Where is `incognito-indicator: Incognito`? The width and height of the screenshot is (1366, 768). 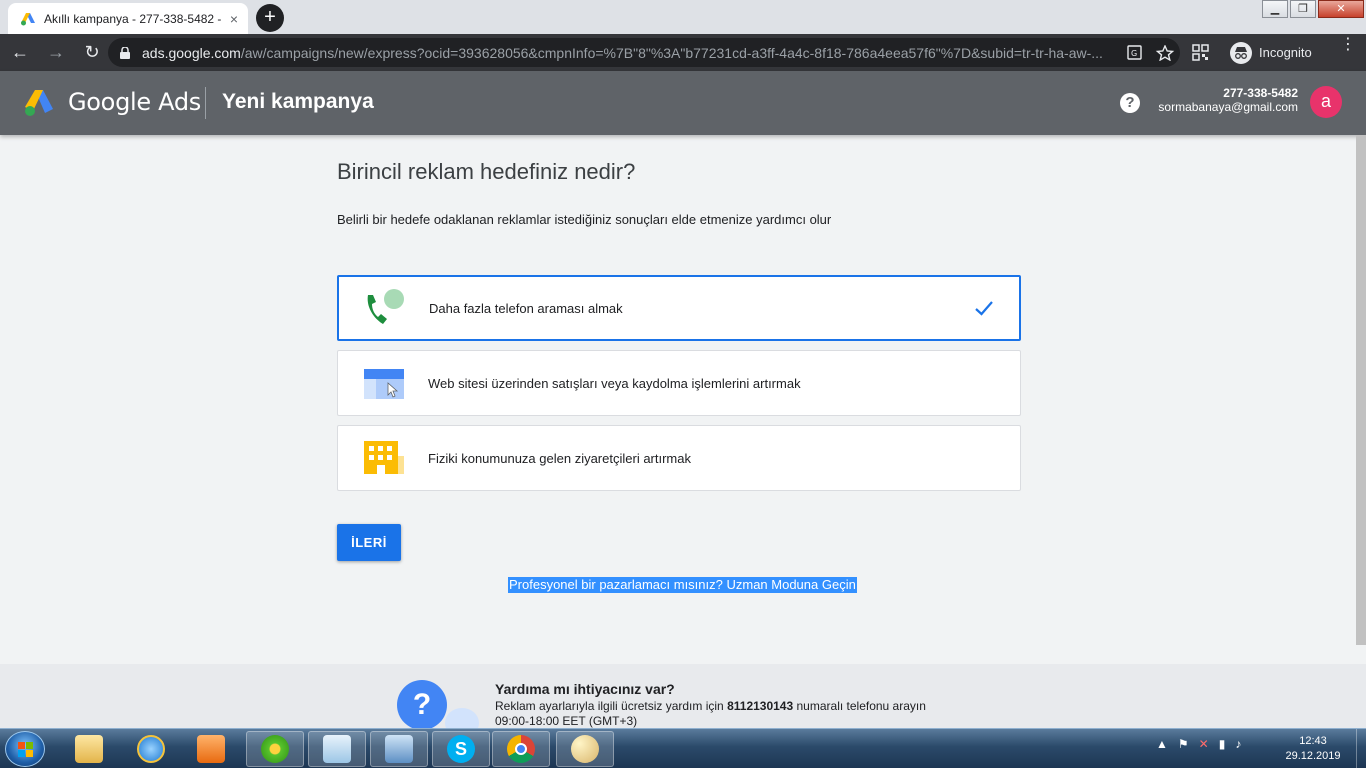 incognito-indicator: Incognito is located at coordinates (1271, 52).